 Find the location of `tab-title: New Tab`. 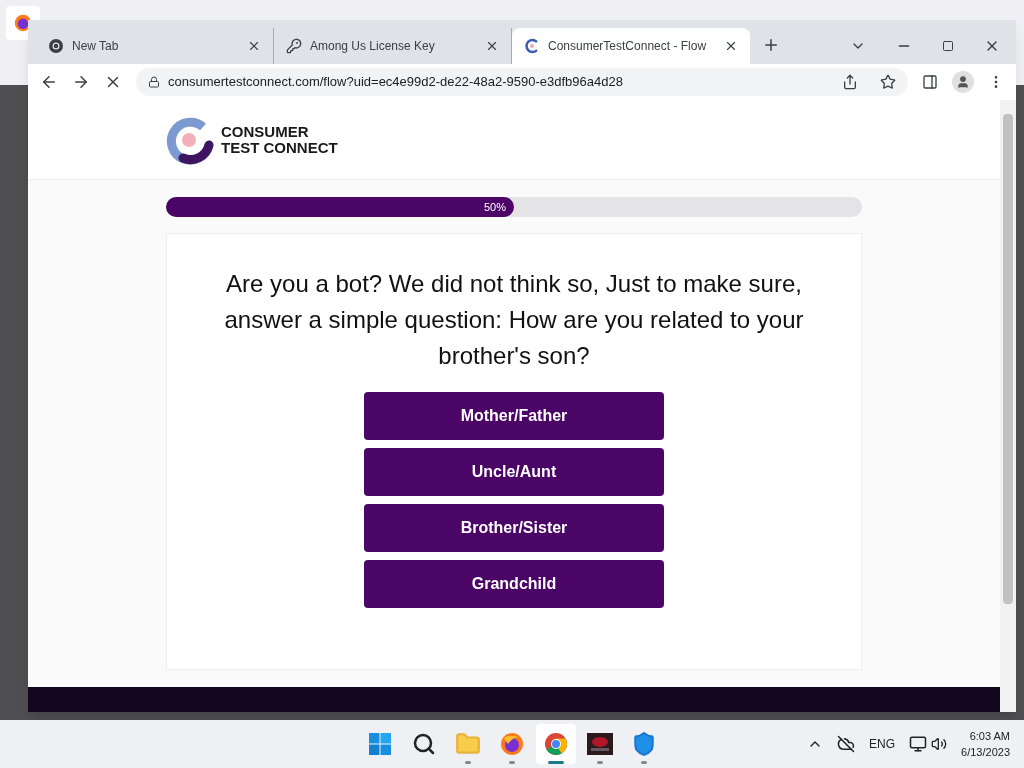

tab-title: New Tab is located at coordinates (96, 46).